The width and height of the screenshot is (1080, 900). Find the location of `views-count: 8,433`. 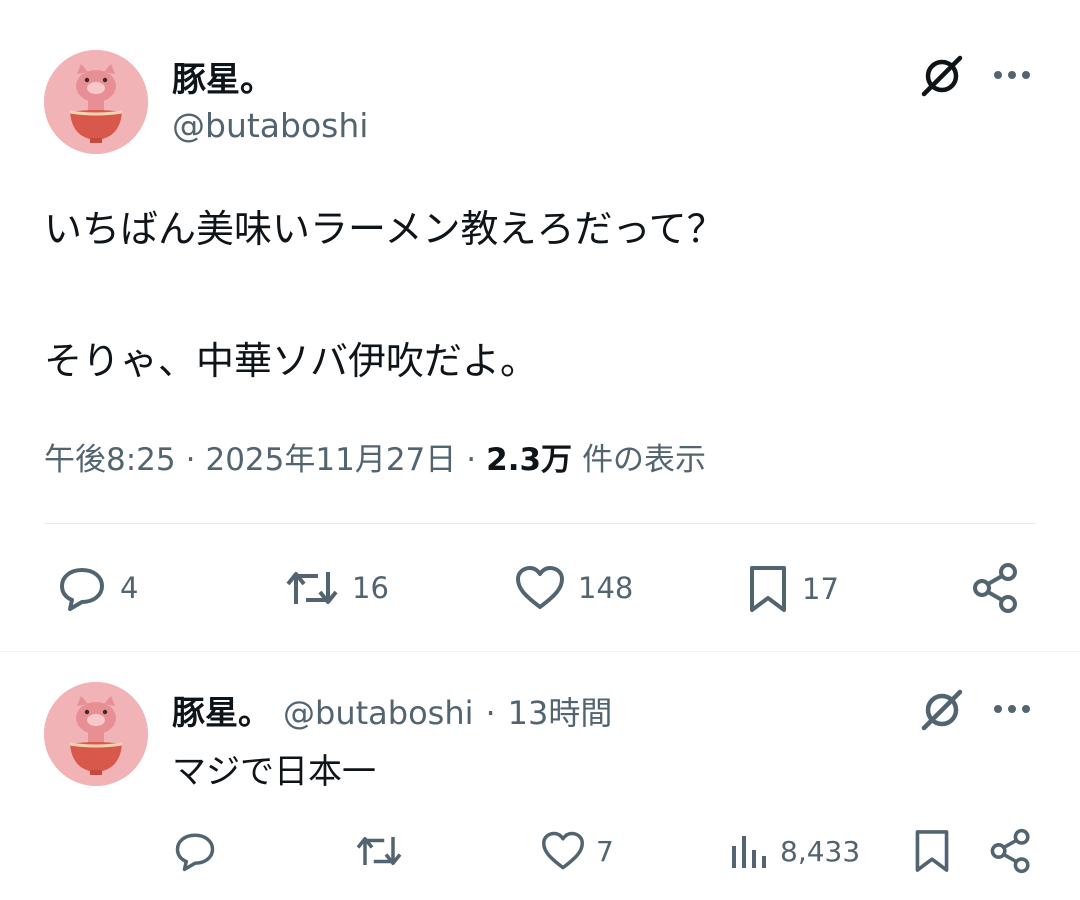

views-count: 8,433 is located at coordinates (820, 851).